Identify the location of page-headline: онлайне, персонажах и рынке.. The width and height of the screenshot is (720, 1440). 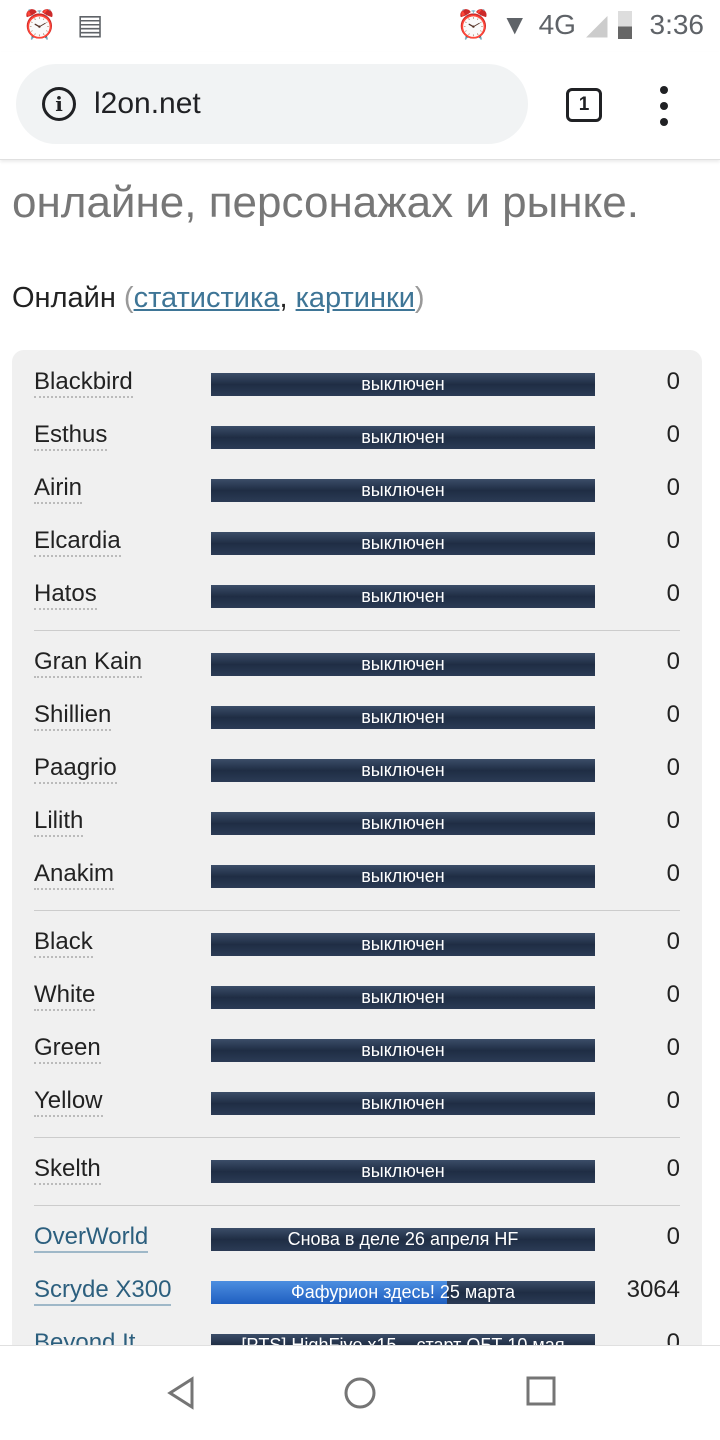
(325, 202).